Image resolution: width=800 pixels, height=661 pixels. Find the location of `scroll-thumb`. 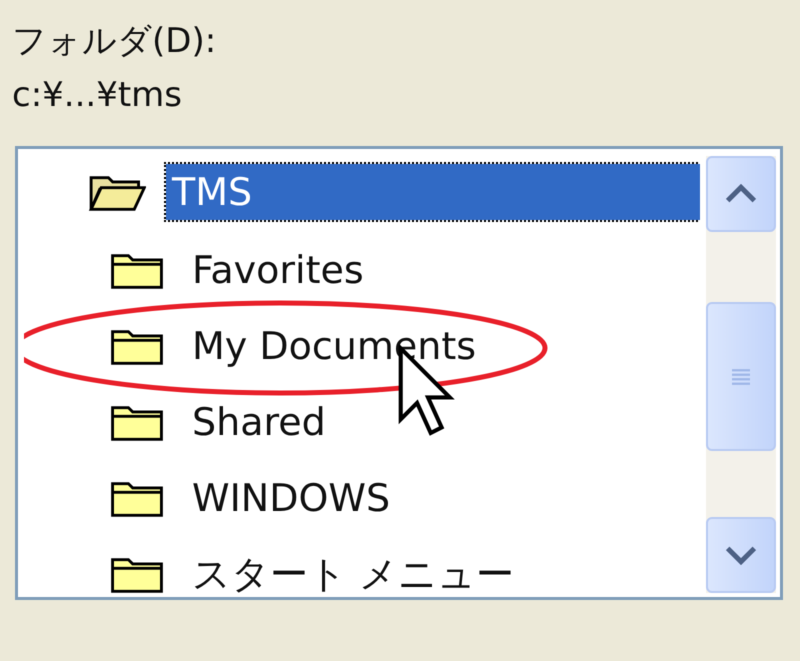

scroll-thumb is located at coordinates (741, 377).